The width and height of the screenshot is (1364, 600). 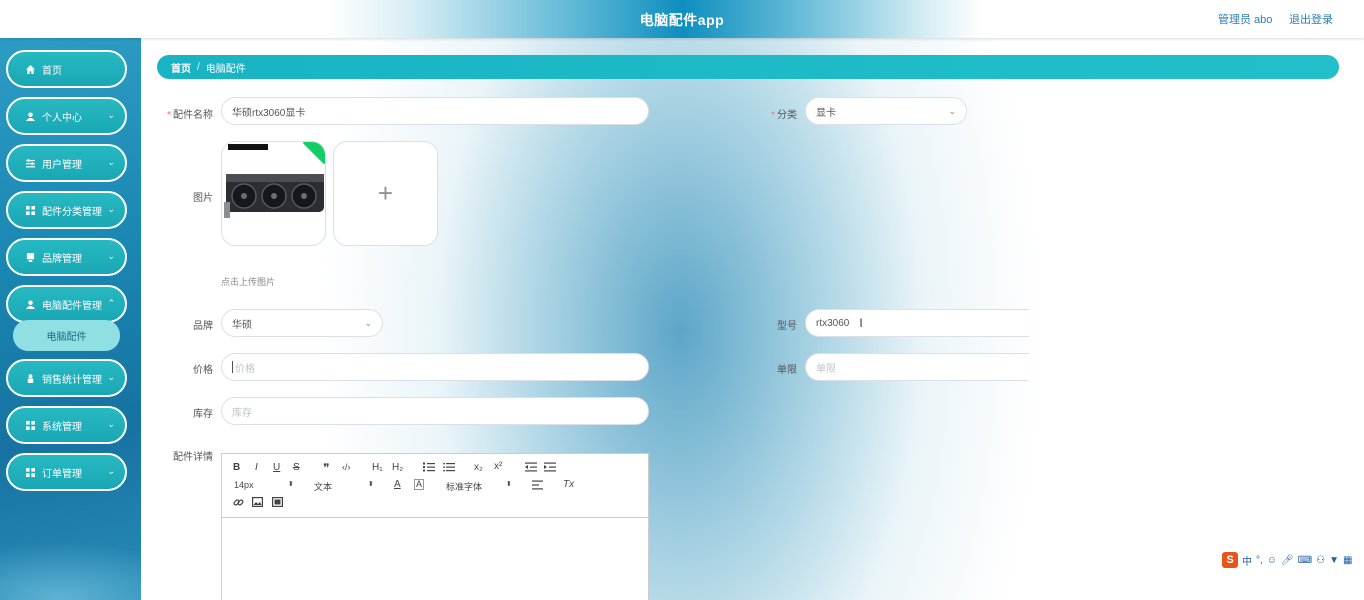 I want to click on align-icon, so click(x=537, y=486).